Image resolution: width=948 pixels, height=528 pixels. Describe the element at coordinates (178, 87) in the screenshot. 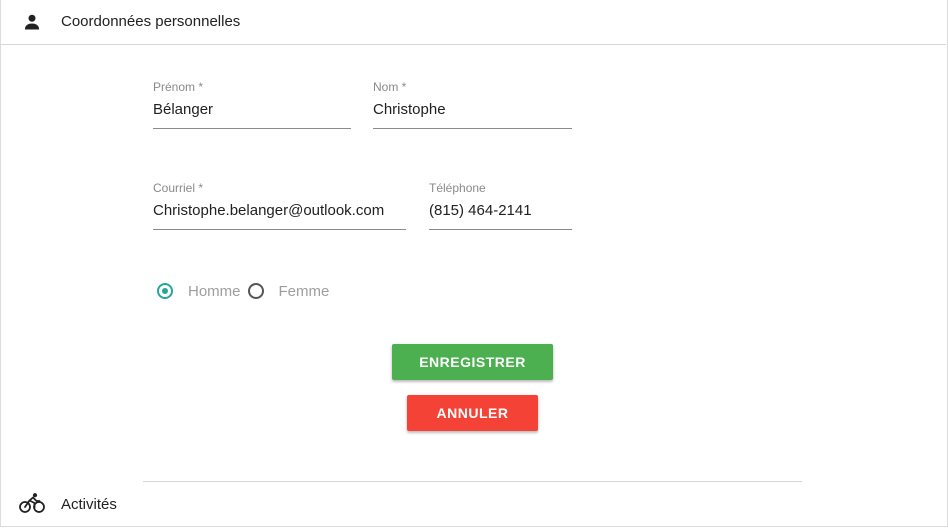

I see `prenom-label: Prénom *` at that location.